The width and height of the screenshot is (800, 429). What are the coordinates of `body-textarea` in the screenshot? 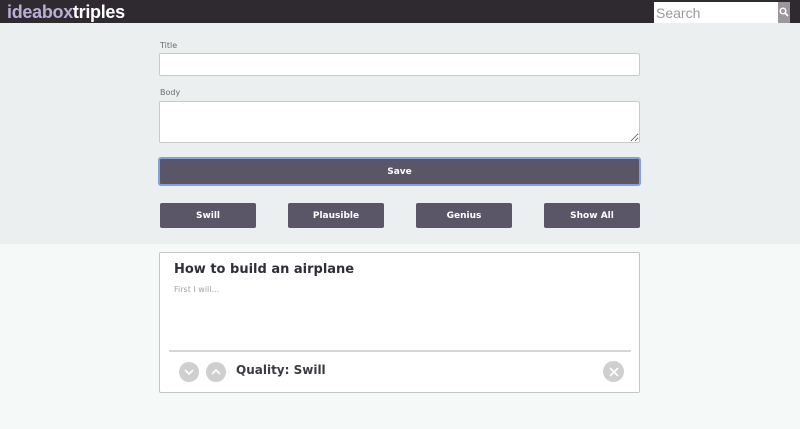 It's located at (399, 122).